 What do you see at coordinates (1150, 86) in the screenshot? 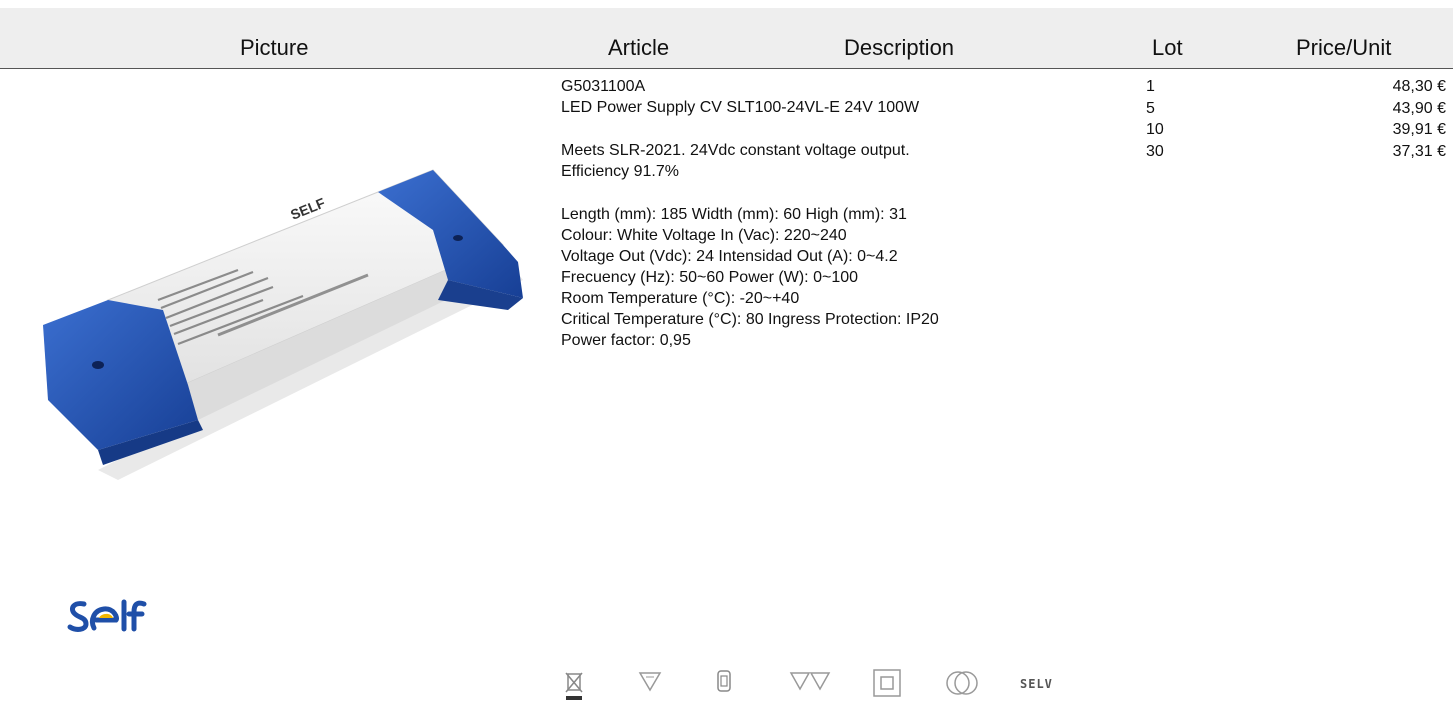
I see `lot-quantity: 1` at bounding box center [1150, 86].